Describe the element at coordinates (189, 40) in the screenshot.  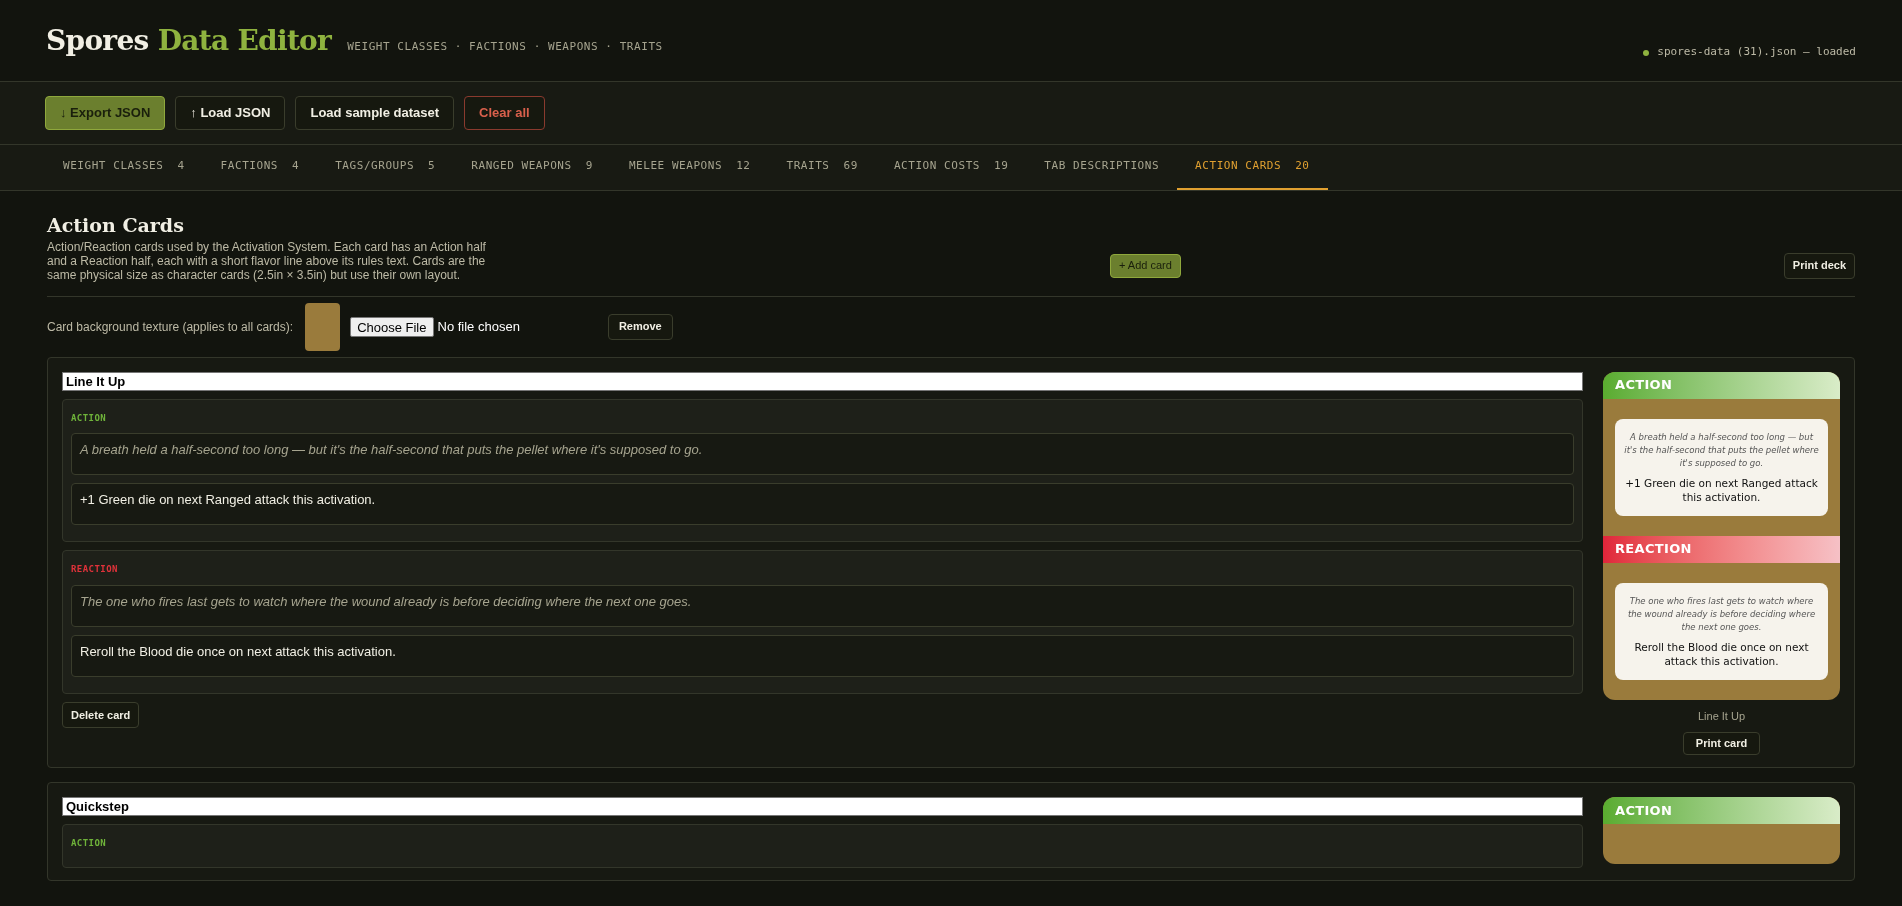
I see `app-title: Spores Data Editor` at that location.